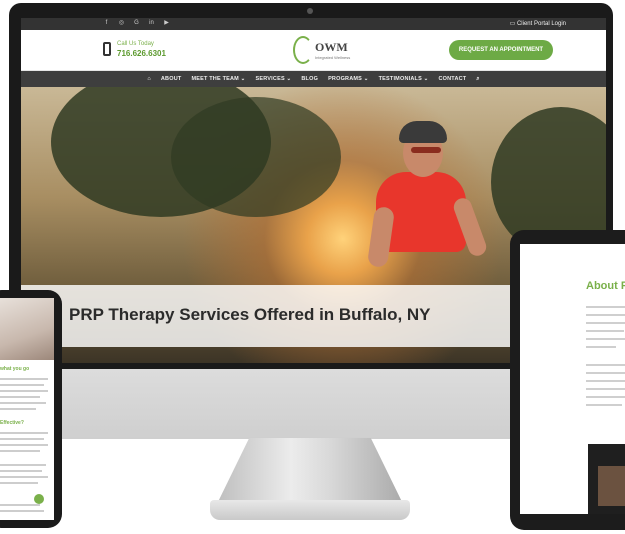 The width and height of the screenshot is (625, 534). Describe the element at coordinates (309, 79) in the screenshot. I see `nav-item-blog: BLOG` at that location.